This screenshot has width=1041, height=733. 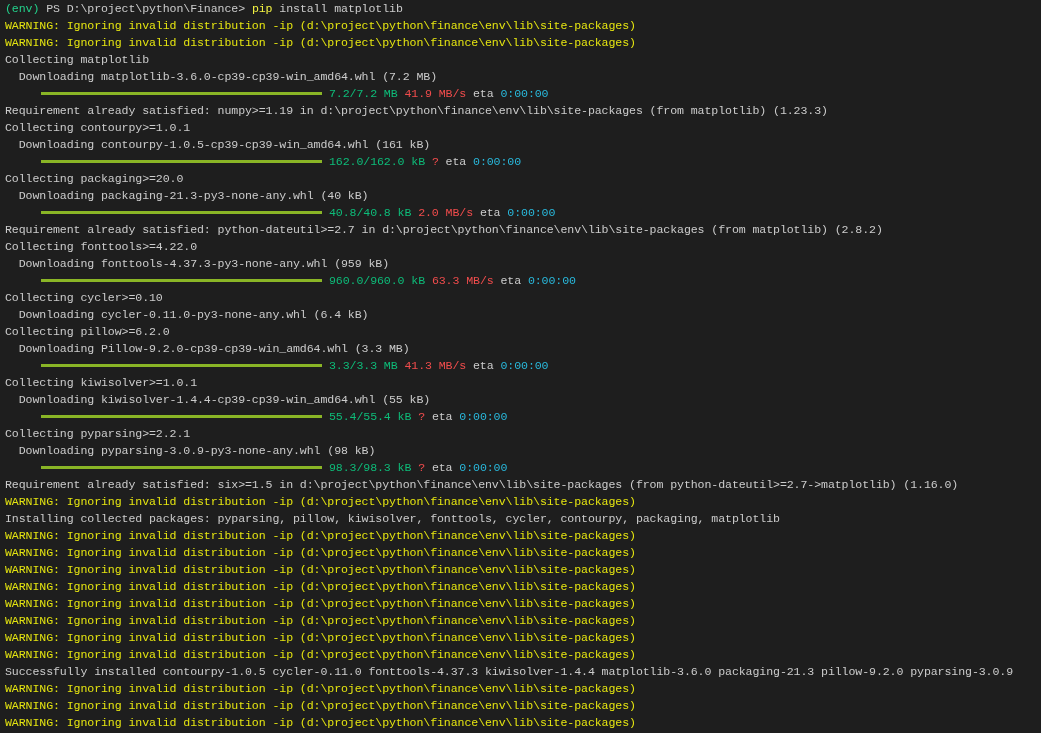 What do you see at coordinates (203, 264) in the screenshot?
I see `output-line: Downloading fonttools-4.37.3-py3-none-any.whl (959 kB)` at bounding box center [203, 264].